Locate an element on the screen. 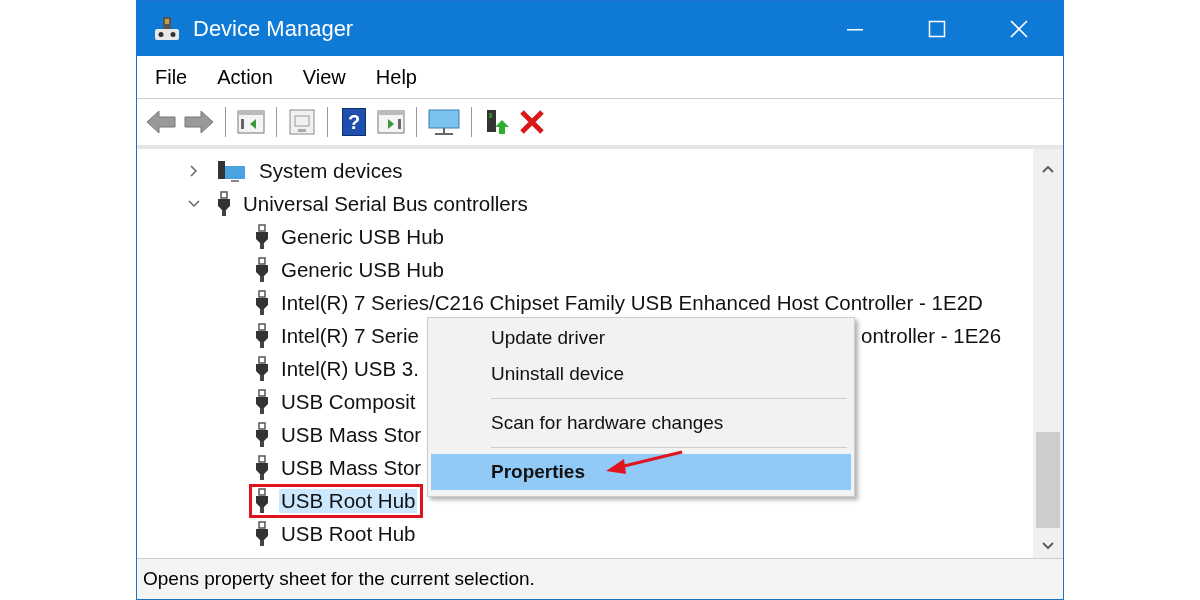 The height and width of the screenshot is (600, 1200). menu-item: Help is located at coordinates (396, 77).